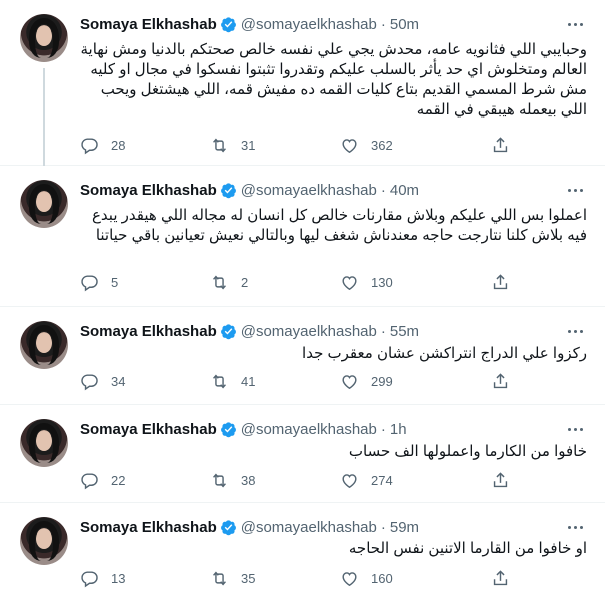 This screenshot has width=605, height=600. What do you see at coordinates (405, 282) in the screenshot?
I see `like-button: 130` at bounding box center [405, 282].